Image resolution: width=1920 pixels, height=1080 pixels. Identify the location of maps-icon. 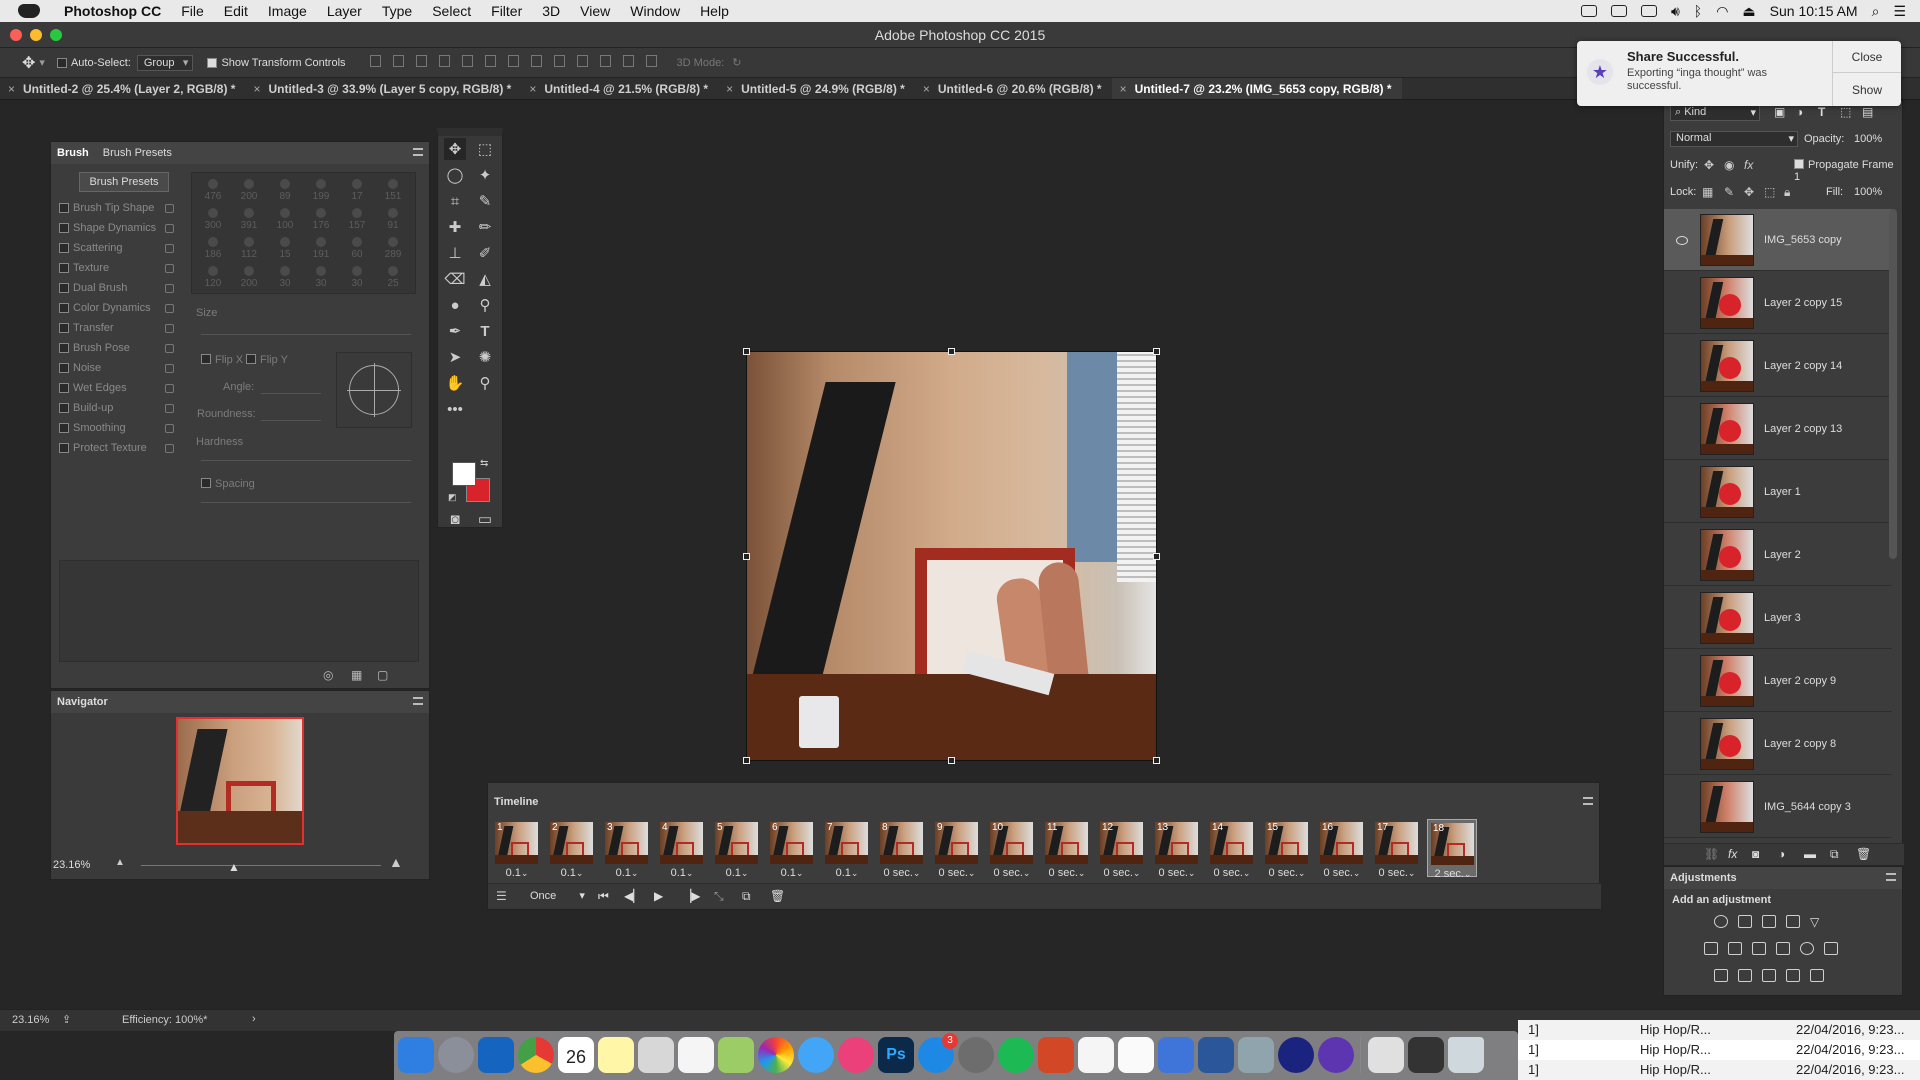
(736, 1055).